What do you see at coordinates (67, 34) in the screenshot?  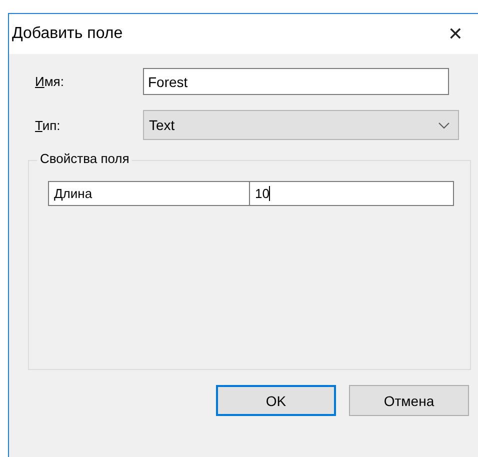 I see `window-title: Добавить поле` at bounding box center [67, 34].